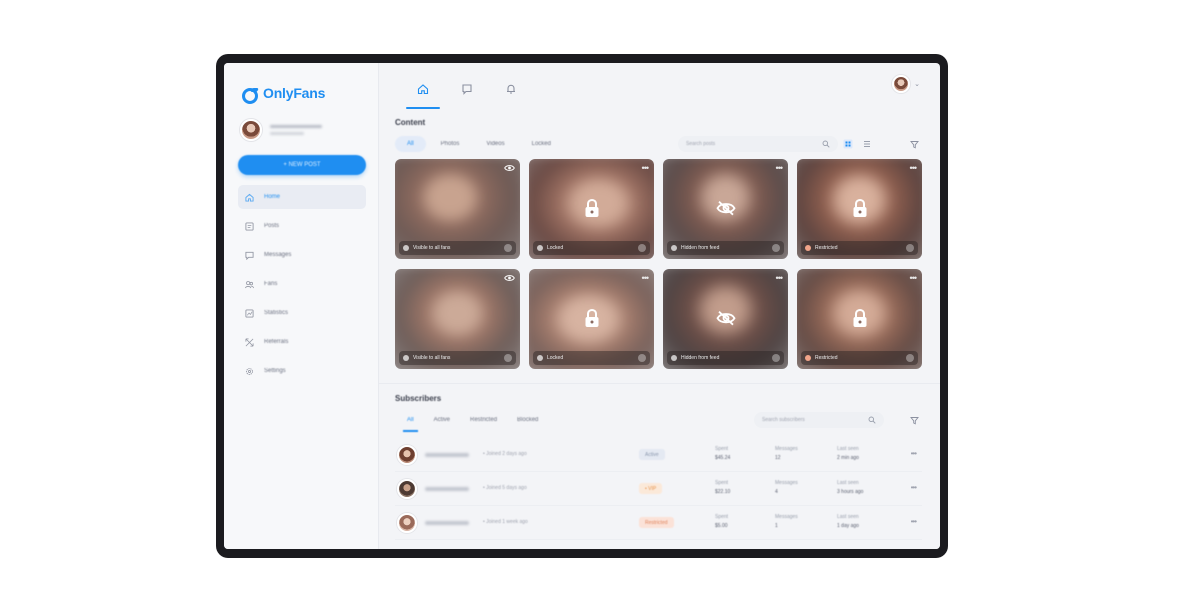 The width and height of the screenshot is (1200, 600). What do you see at coordinates (591, 248) in the screenshot?
I see `card-status-bar: Locked` at bounding box center [591, 248].